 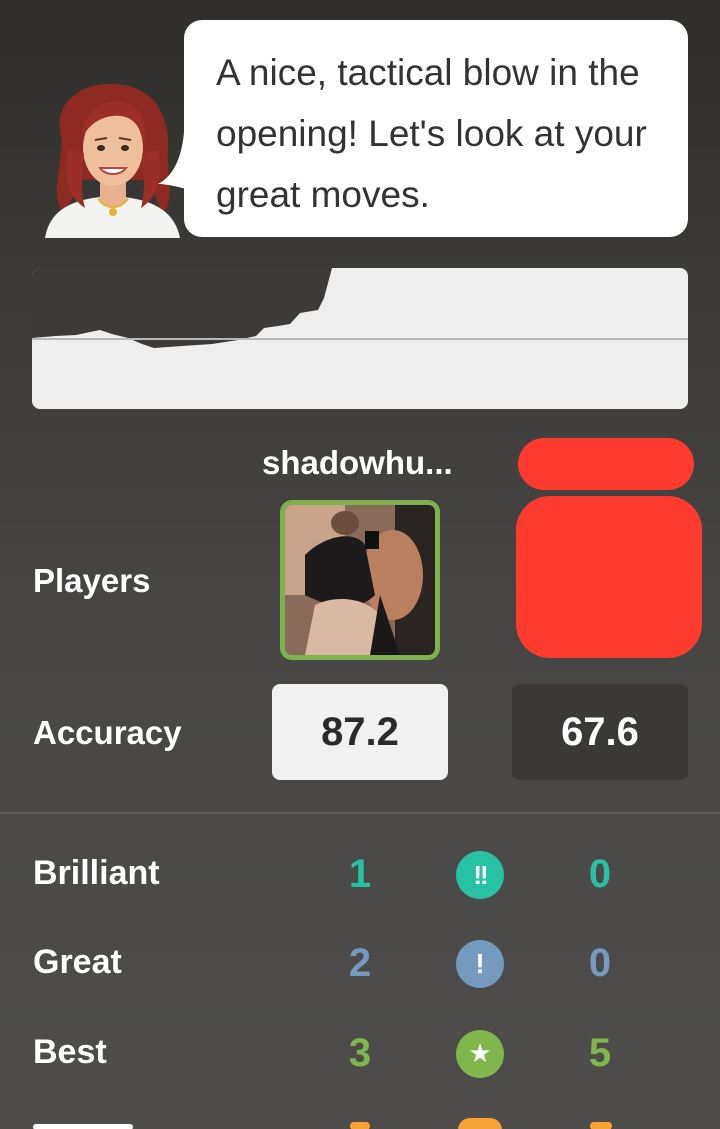 I want to click on accuracy-label: Accuracy, so click(x=107, y=732).